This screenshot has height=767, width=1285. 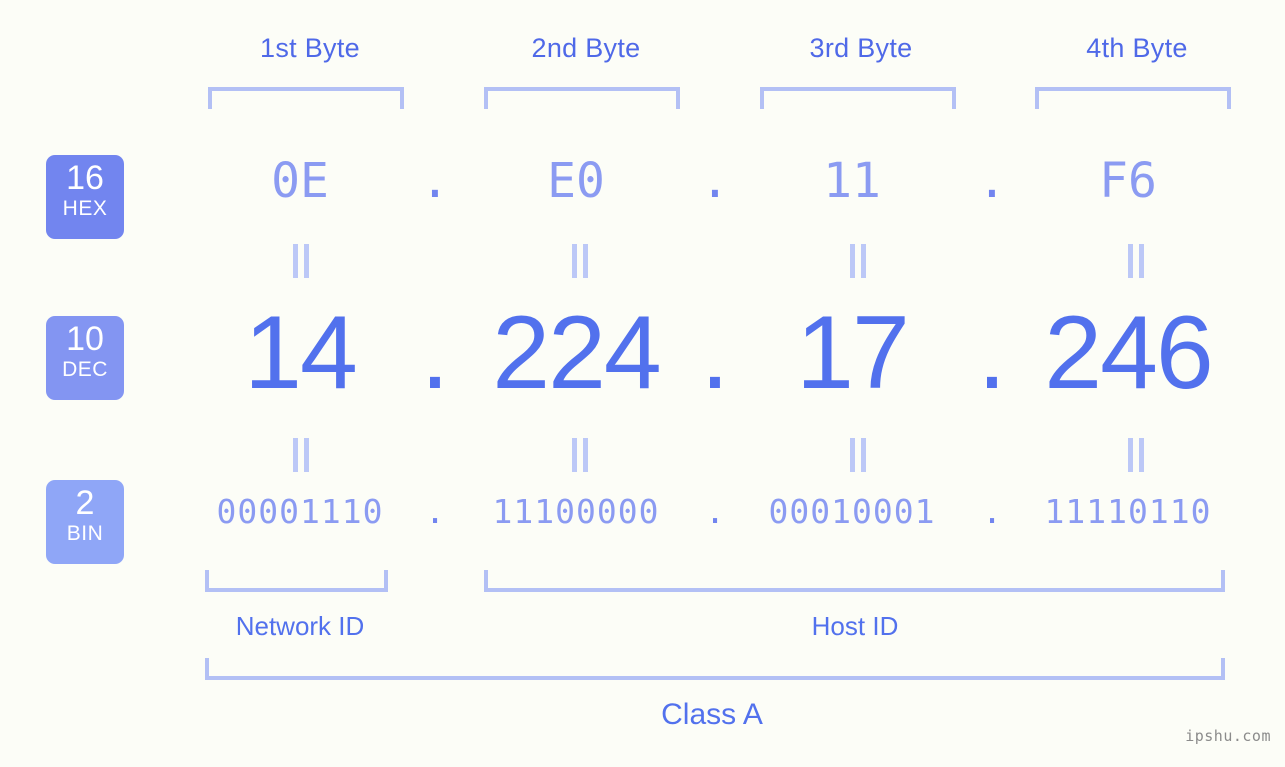 What do you see at coordinates (1137, 48) in the screenshot?
I see `byte-header-4: 4th Byte` at bounding box center [1137, 48].